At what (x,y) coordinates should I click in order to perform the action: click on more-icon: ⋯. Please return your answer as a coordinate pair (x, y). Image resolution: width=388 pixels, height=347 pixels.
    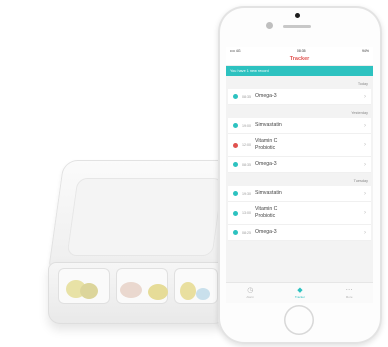
    Looking at the image, I should click on (349, 290).